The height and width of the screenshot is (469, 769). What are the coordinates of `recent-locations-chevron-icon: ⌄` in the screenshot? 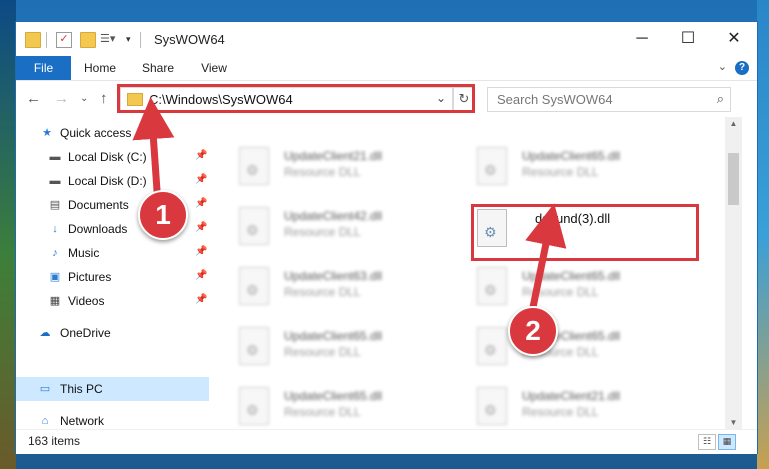 It's located at (84, 98).